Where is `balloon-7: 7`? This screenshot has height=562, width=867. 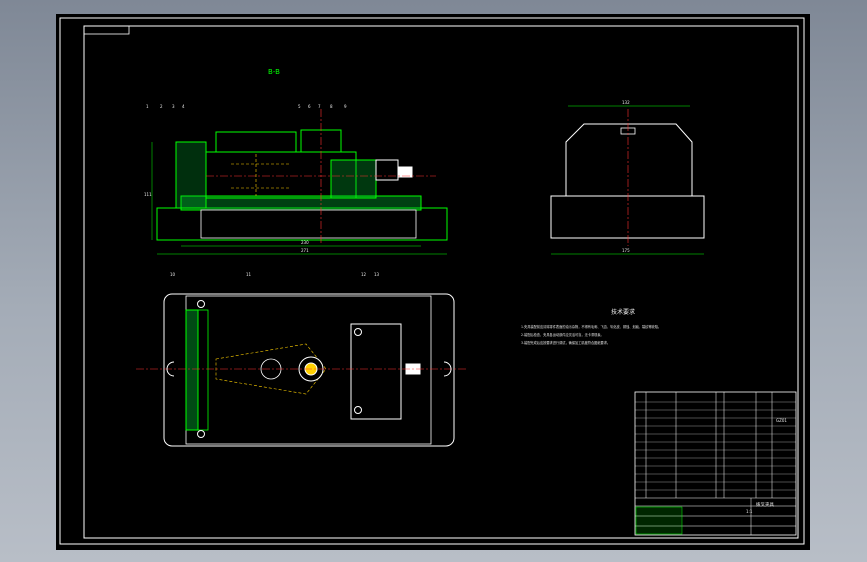 balloon-7: 7 is located at coordinates (319, 106).